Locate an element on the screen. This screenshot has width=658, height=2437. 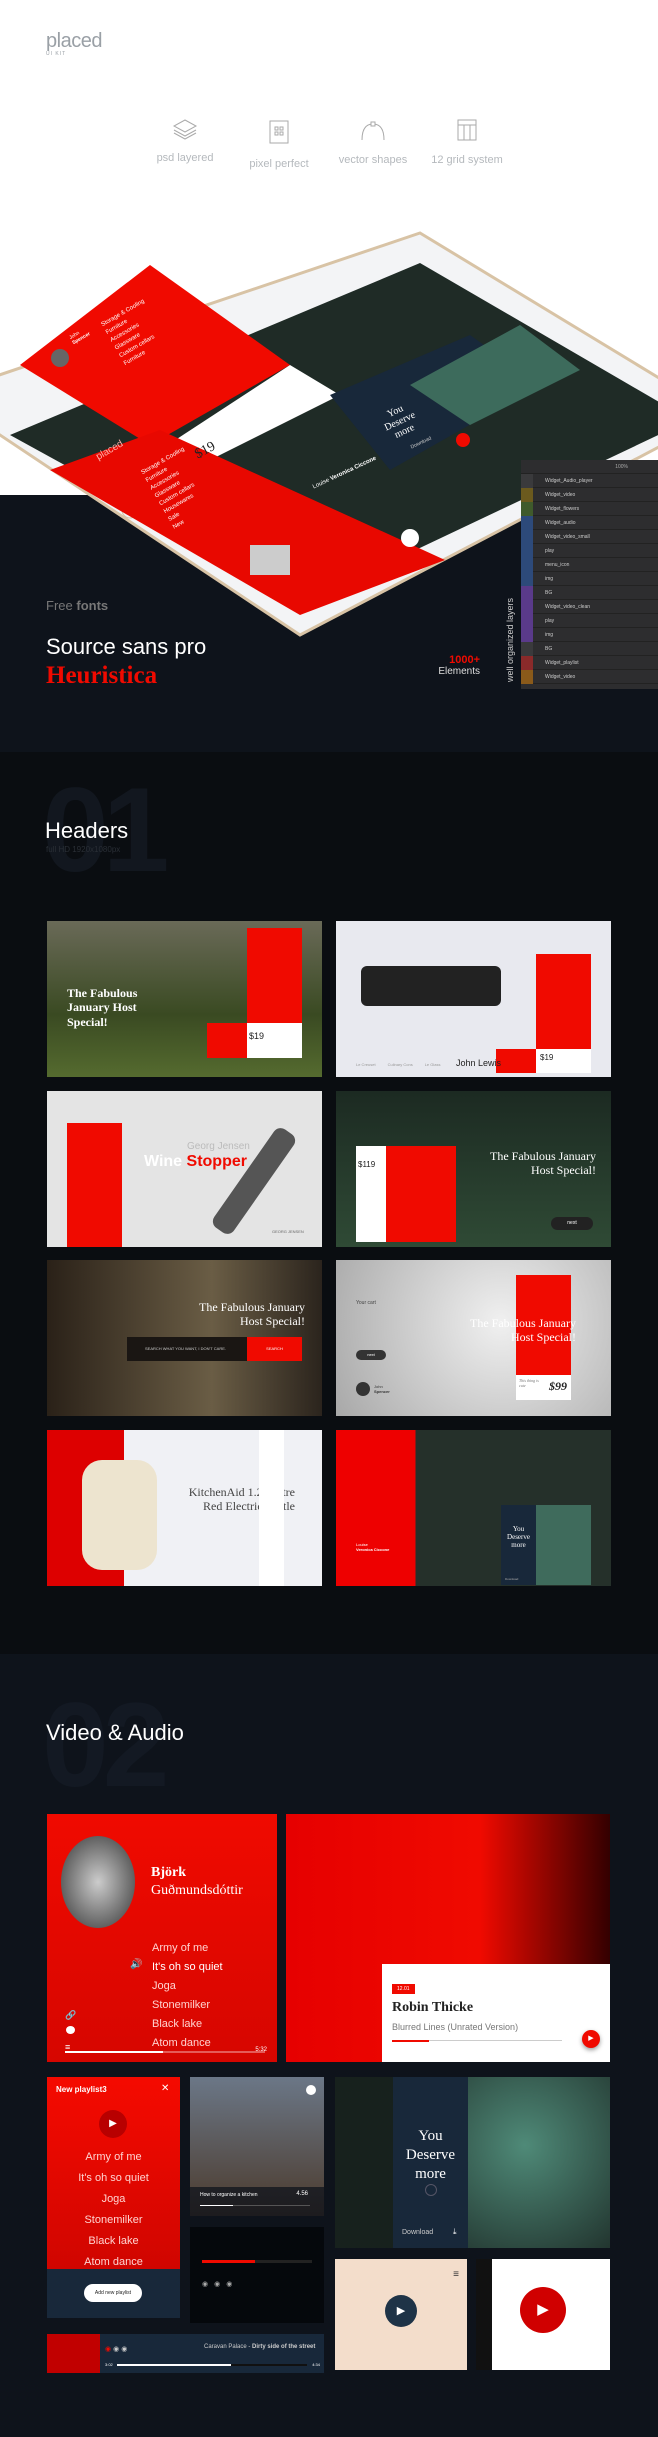
thumb-card-download: Download is located at coordinates (520, 1579).